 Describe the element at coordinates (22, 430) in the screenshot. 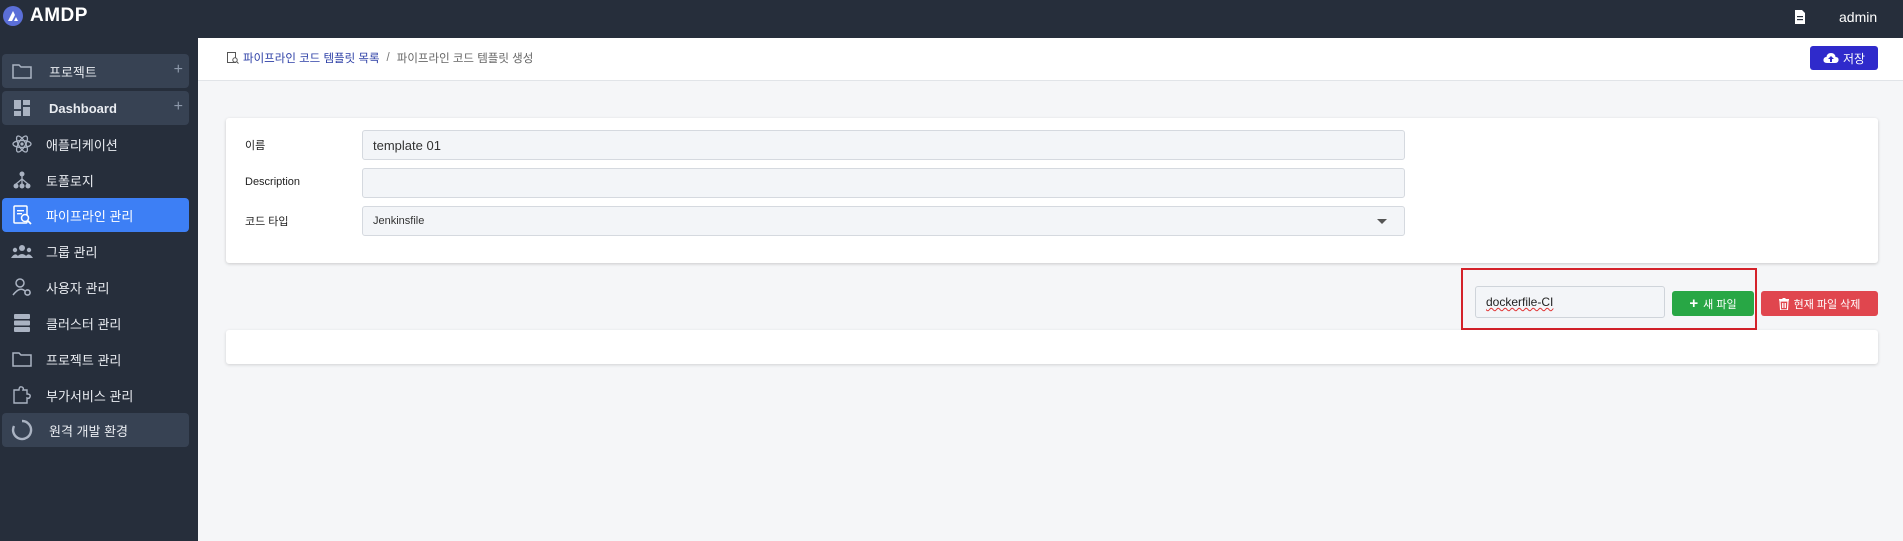

I see `loading-ring-icon` at that location.